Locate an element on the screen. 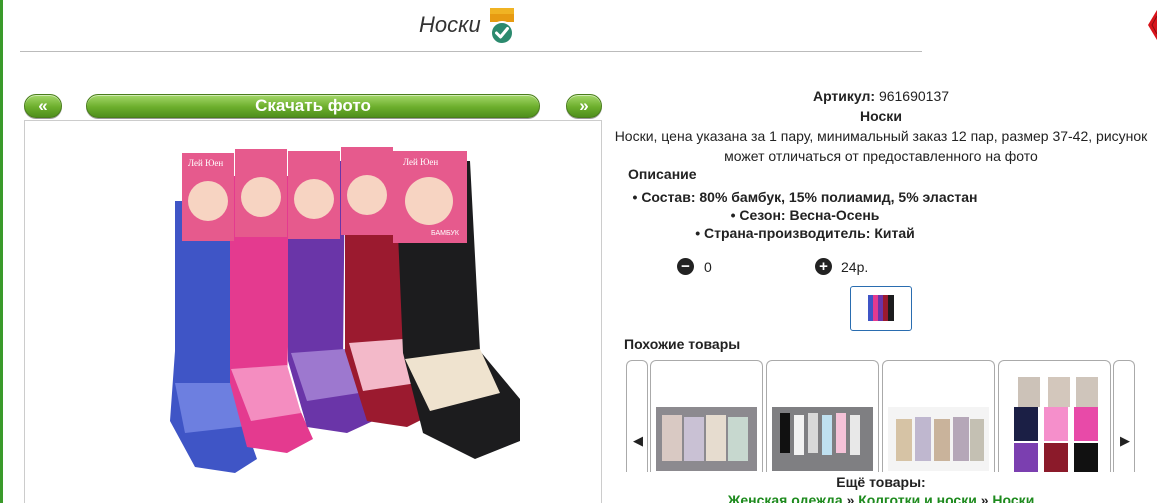 Image resolution: width=1157 pixels, height=503 pixels. photo-prev-button: « is located at coordinates (43, 106).